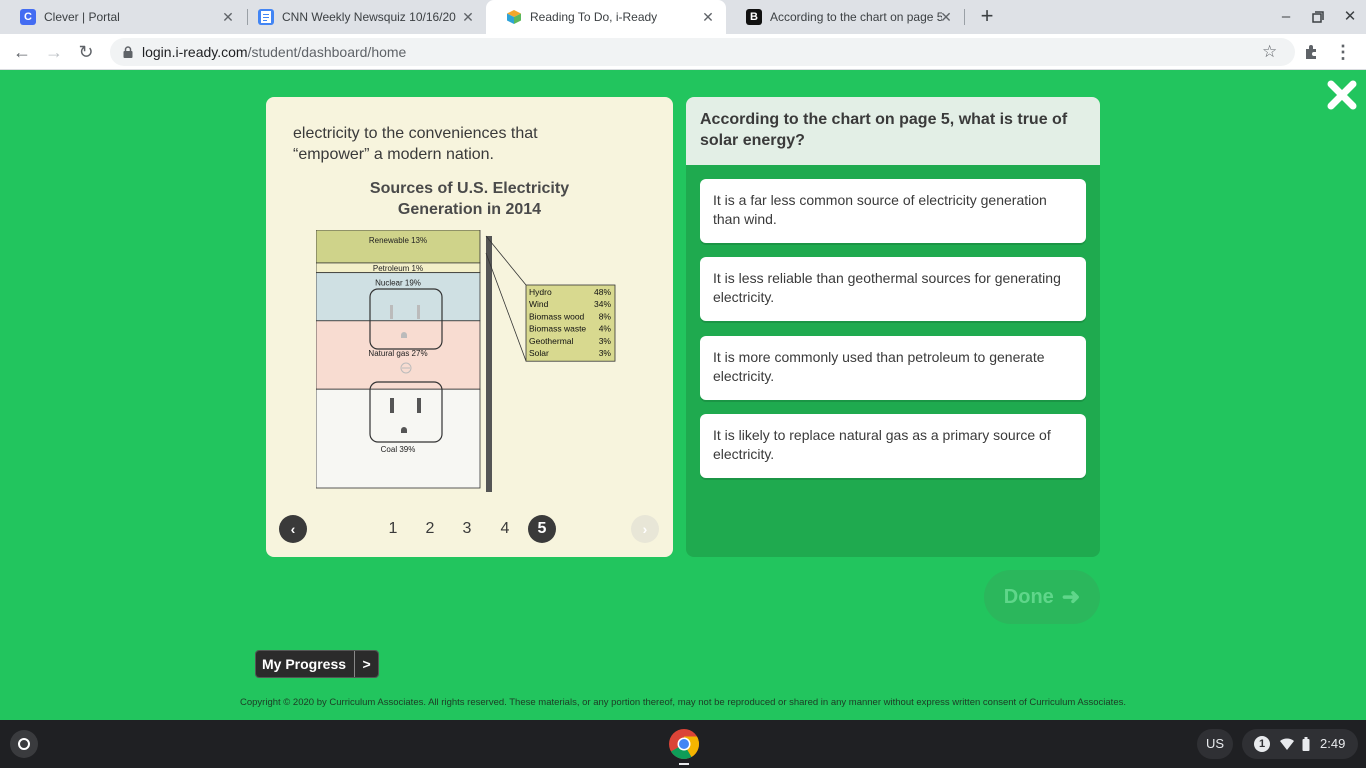 Image resolution: width=1366 pixels, height=768 pixels. I want to click on chart-title-line: Generation in 2014, so click(469, 209).